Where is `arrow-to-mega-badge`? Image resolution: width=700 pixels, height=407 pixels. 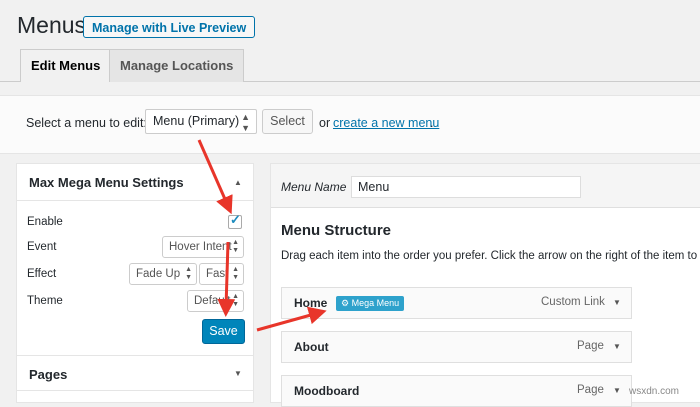 arrow-to-mega-badge is located at coordinates (291, 319).